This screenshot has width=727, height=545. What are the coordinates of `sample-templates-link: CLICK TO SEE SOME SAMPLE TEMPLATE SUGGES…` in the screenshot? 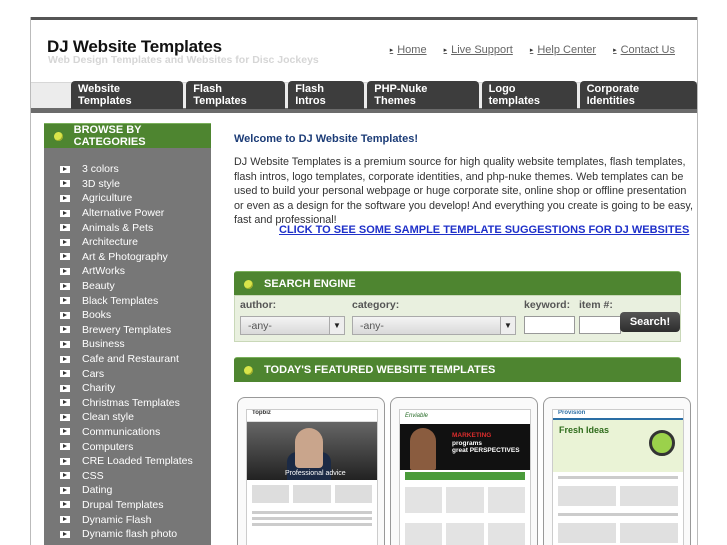 It's located at (484, 230).